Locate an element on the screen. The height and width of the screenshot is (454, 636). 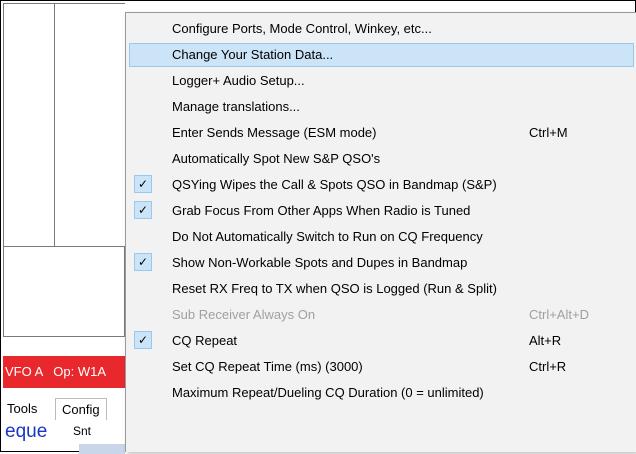
status-vfo: VFO A is located at coordinates (24, 371).